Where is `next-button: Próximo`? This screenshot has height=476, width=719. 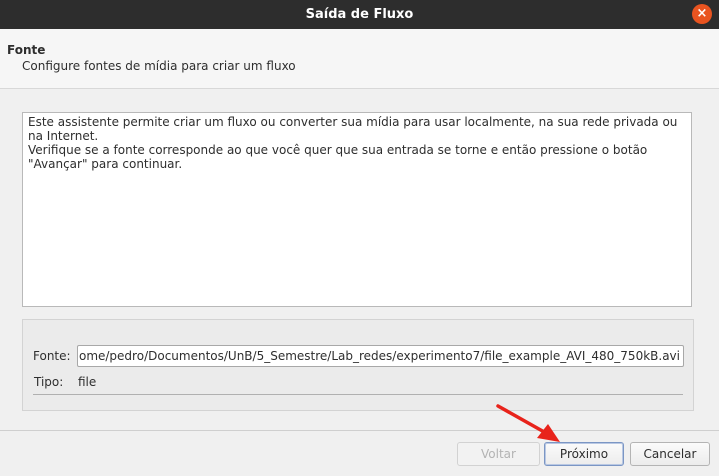
next-button: Próximo is located at coordinates (584, 454).